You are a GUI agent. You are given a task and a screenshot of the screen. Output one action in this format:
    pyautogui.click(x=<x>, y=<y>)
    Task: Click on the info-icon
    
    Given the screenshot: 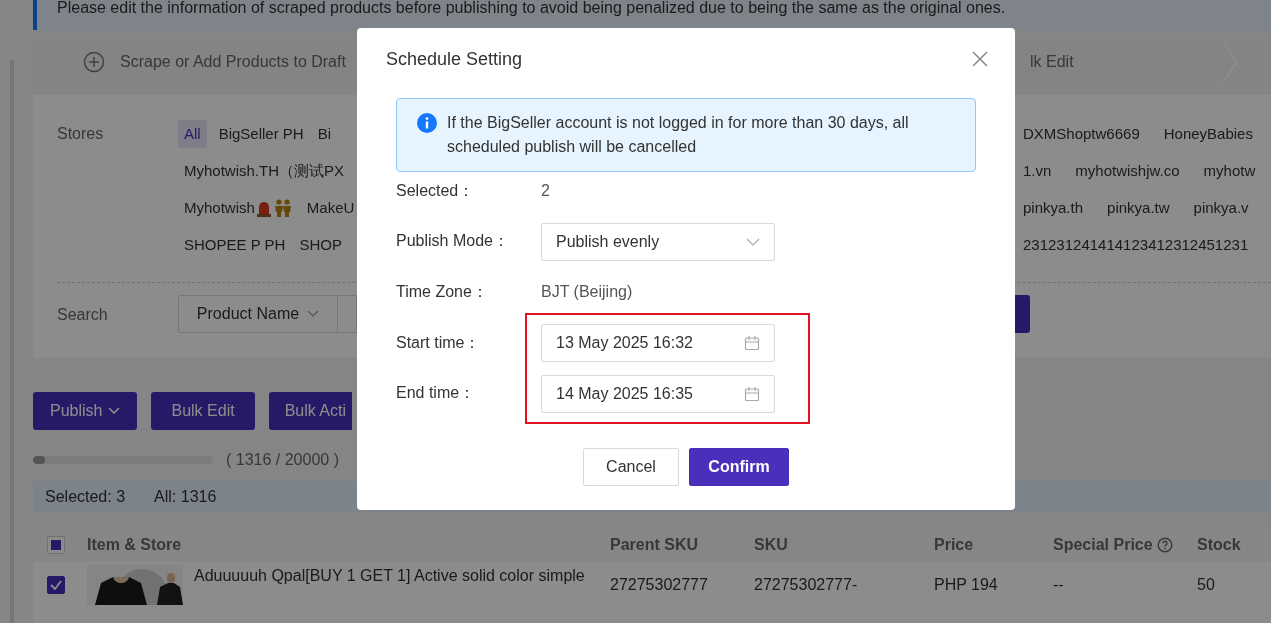 What is the action you would take?
    pyautogui.click(x=427, y=123)
    